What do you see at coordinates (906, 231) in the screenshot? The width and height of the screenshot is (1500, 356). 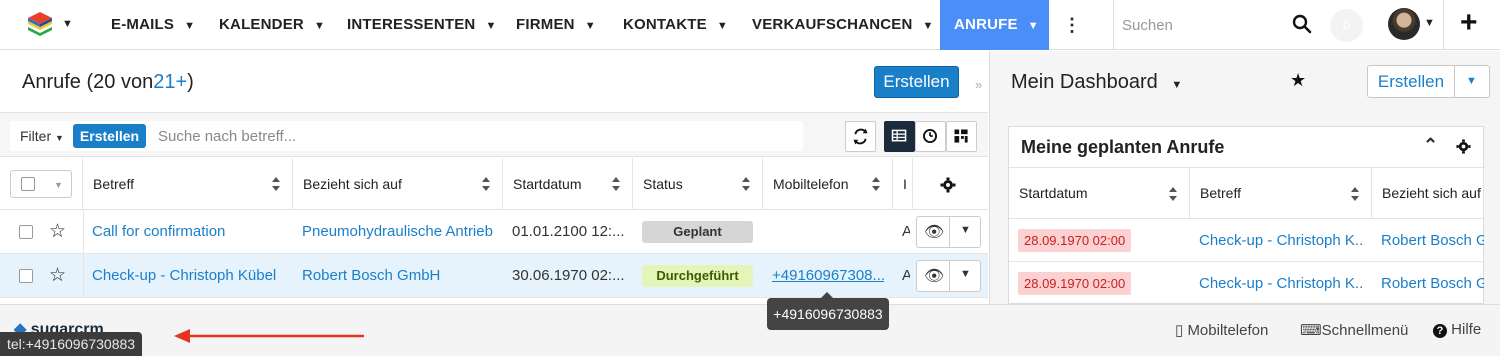 I see `truncated-cell: A` at bounding box center [906, 231].